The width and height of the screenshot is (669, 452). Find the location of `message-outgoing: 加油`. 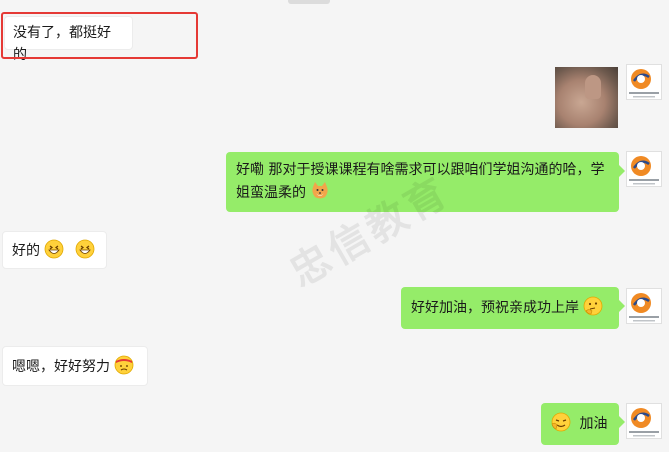

message-outgoing: 加油 is located at coordinates (583, 424).